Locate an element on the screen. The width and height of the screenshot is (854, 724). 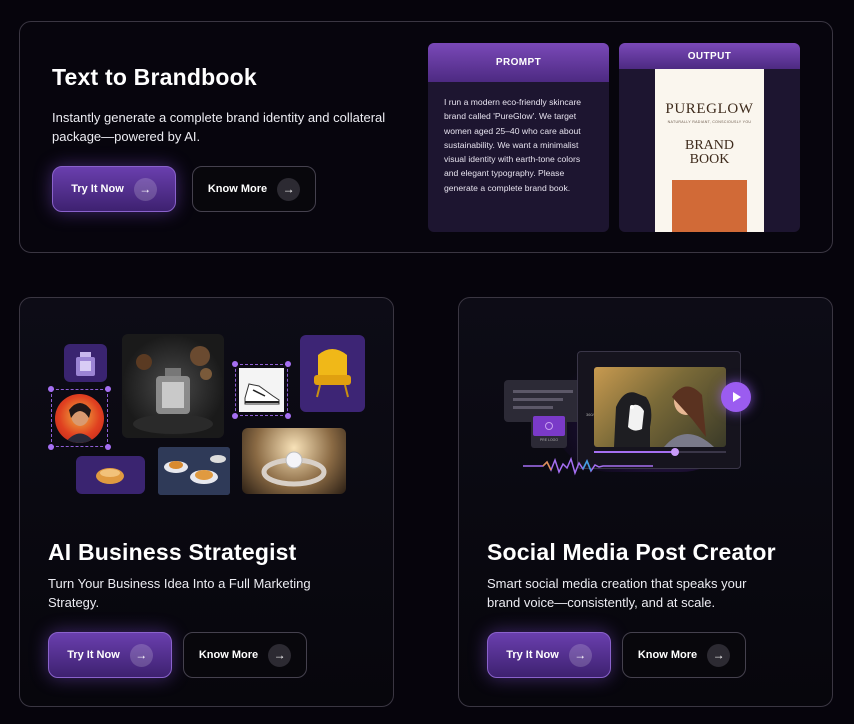
perfume-photo is located at coordinates (173, 386).